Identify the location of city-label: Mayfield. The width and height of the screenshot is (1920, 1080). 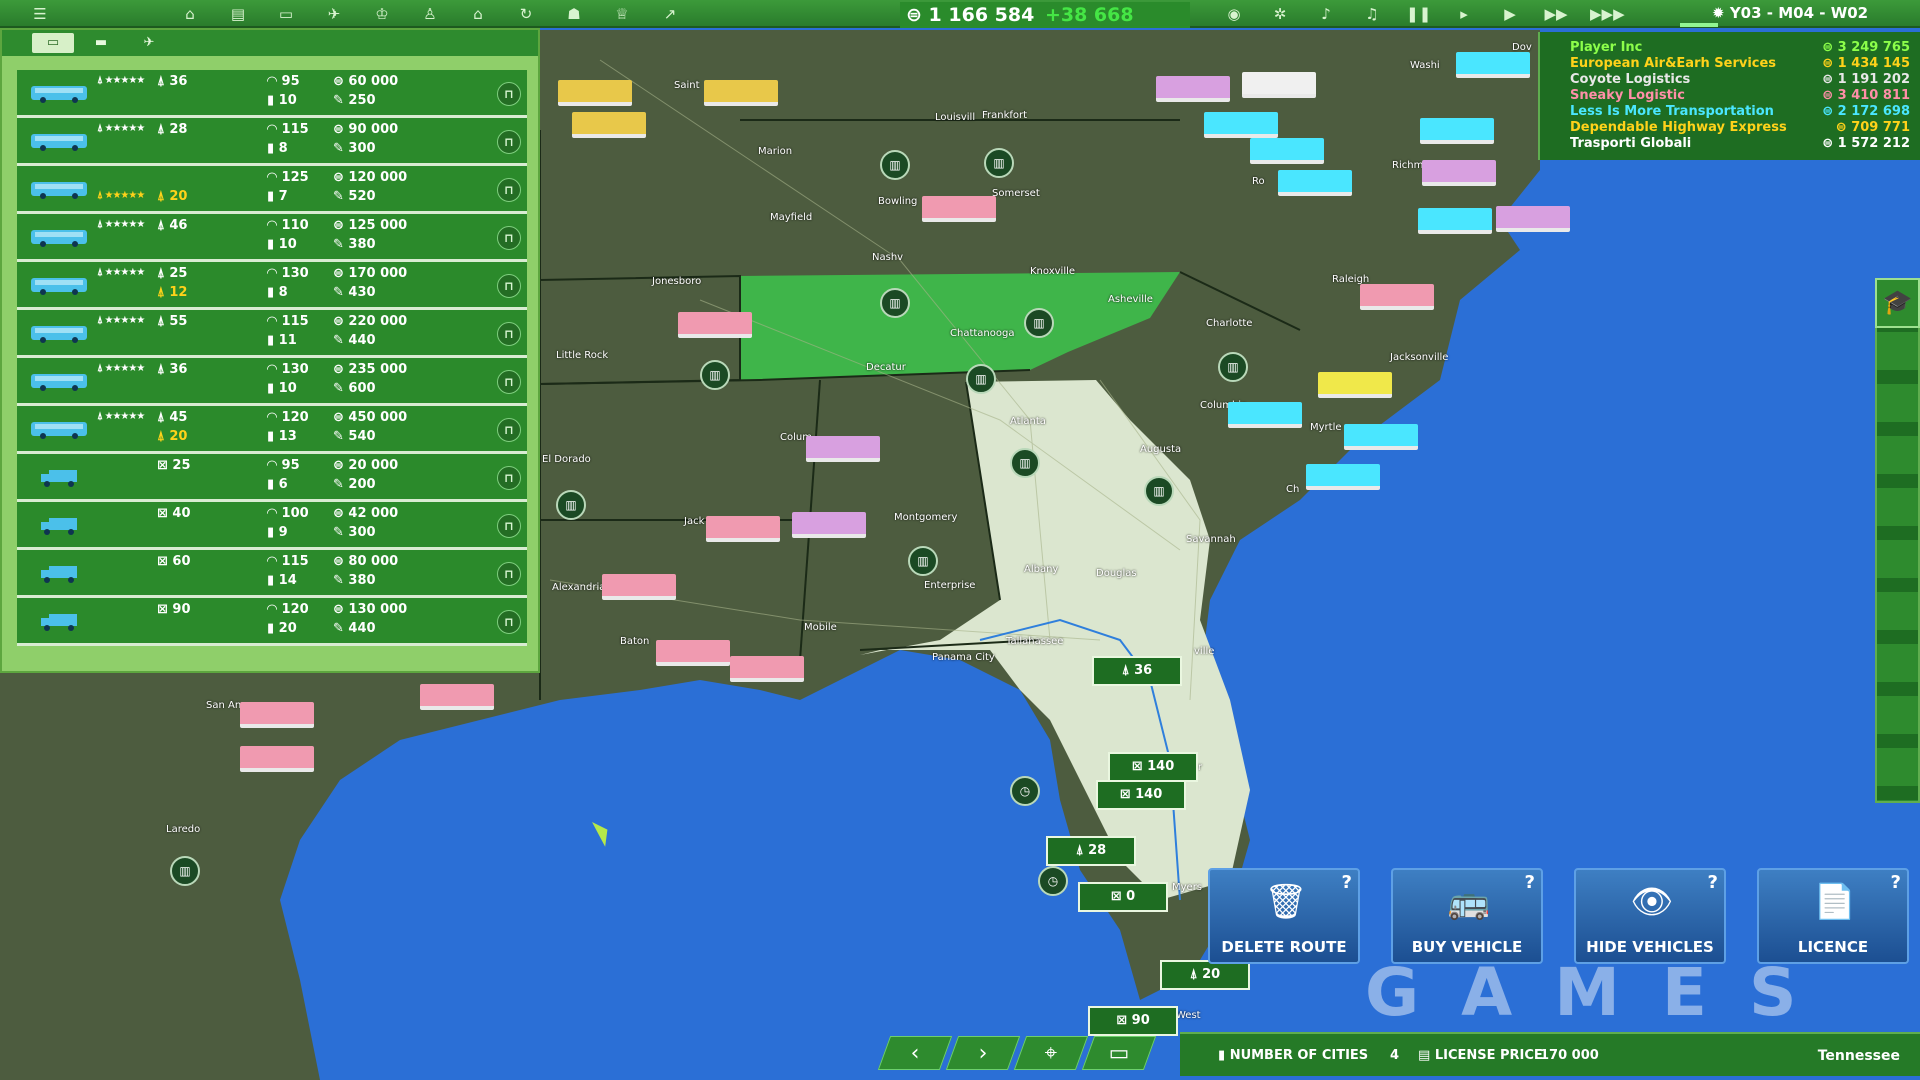
(791, 217).